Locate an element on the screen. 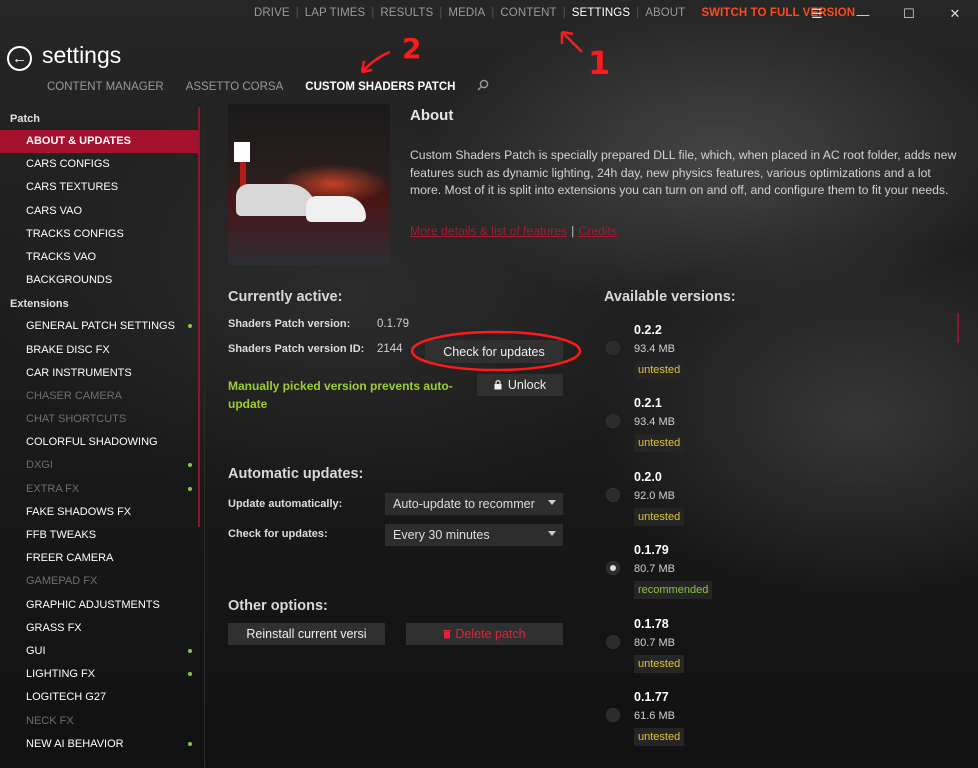 This screenshot has height=768, width=978. annotation-circle is located at coordinates (496, 351).